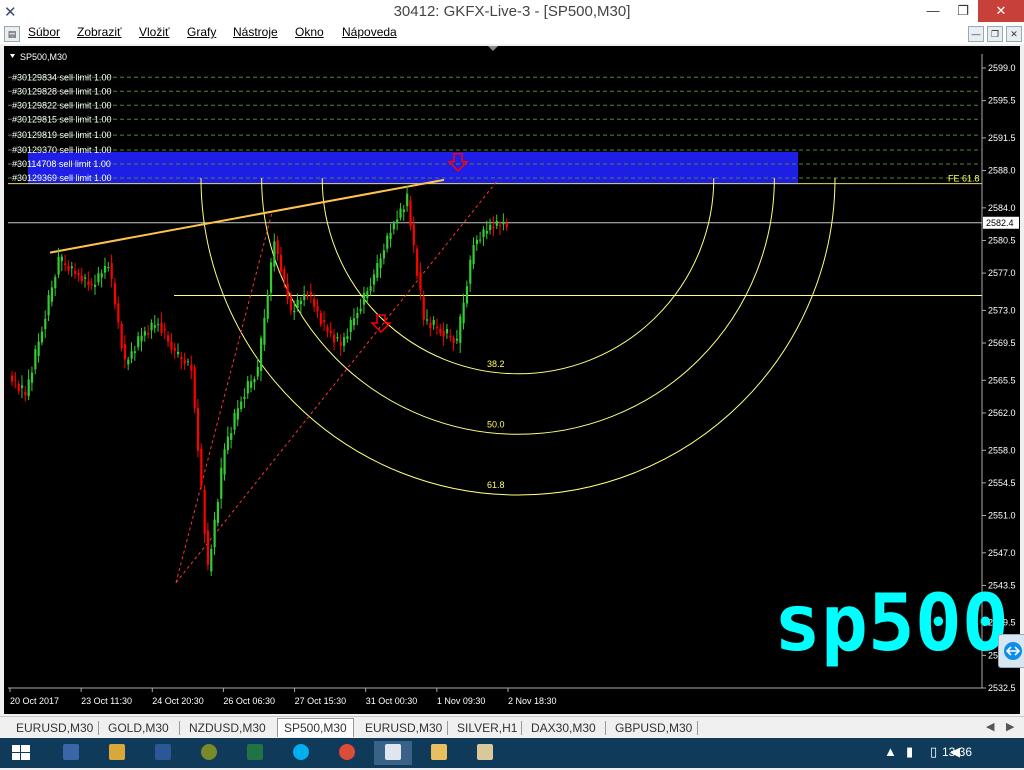  Describe the element at coordinates (227, 728) in the screenshot. I see `tab-nzdusd-m30: NZDUSD,M30` at that location.